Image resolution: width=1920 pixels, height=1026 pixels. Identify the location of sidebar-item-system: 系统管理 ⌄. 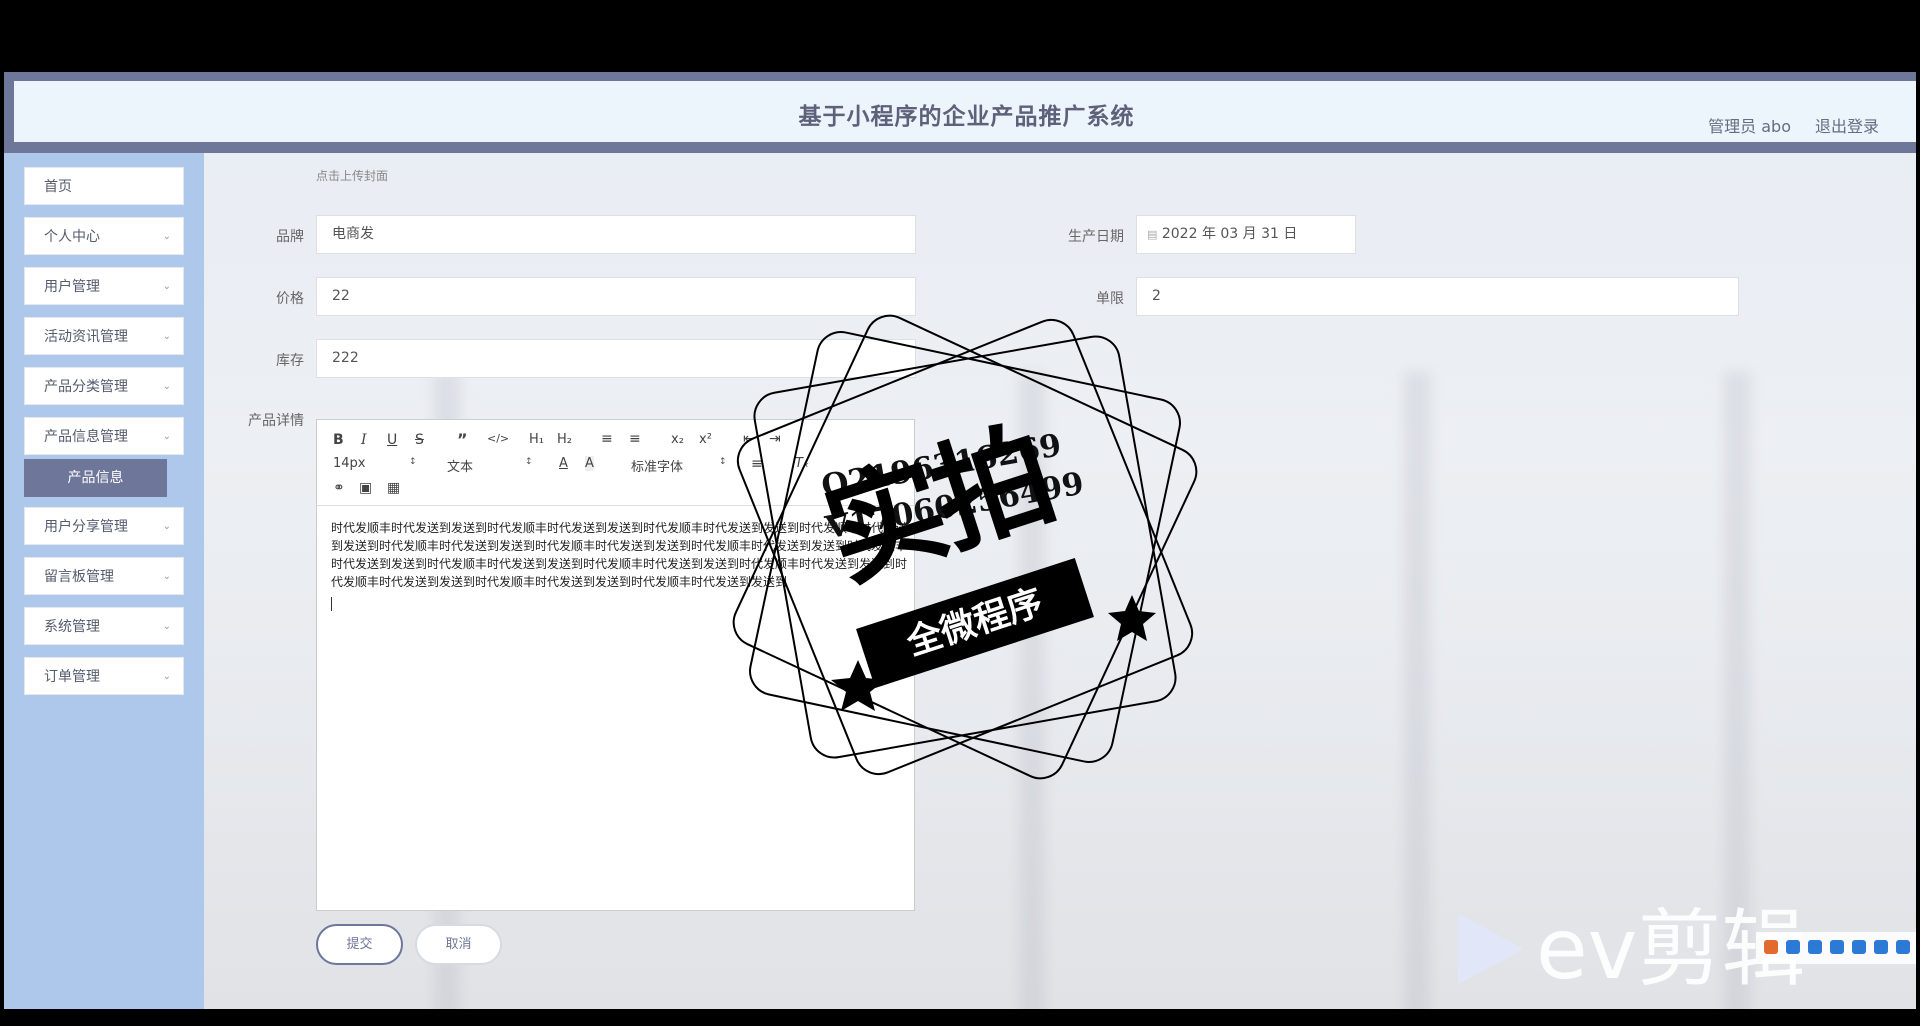
(104, 626).